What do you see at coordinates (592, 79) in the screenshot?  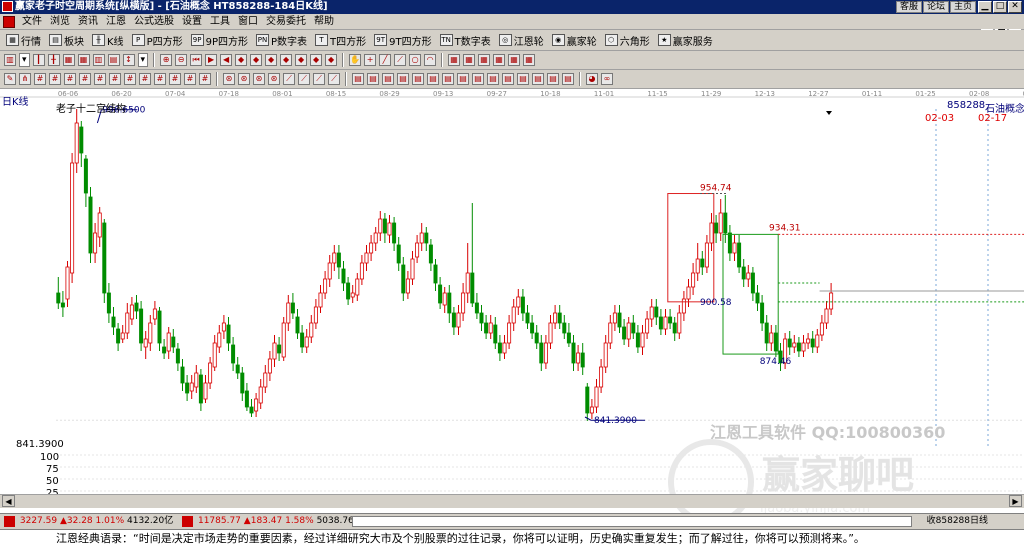 I see `pie-icon: ◕` at bounding box center [592, 79].